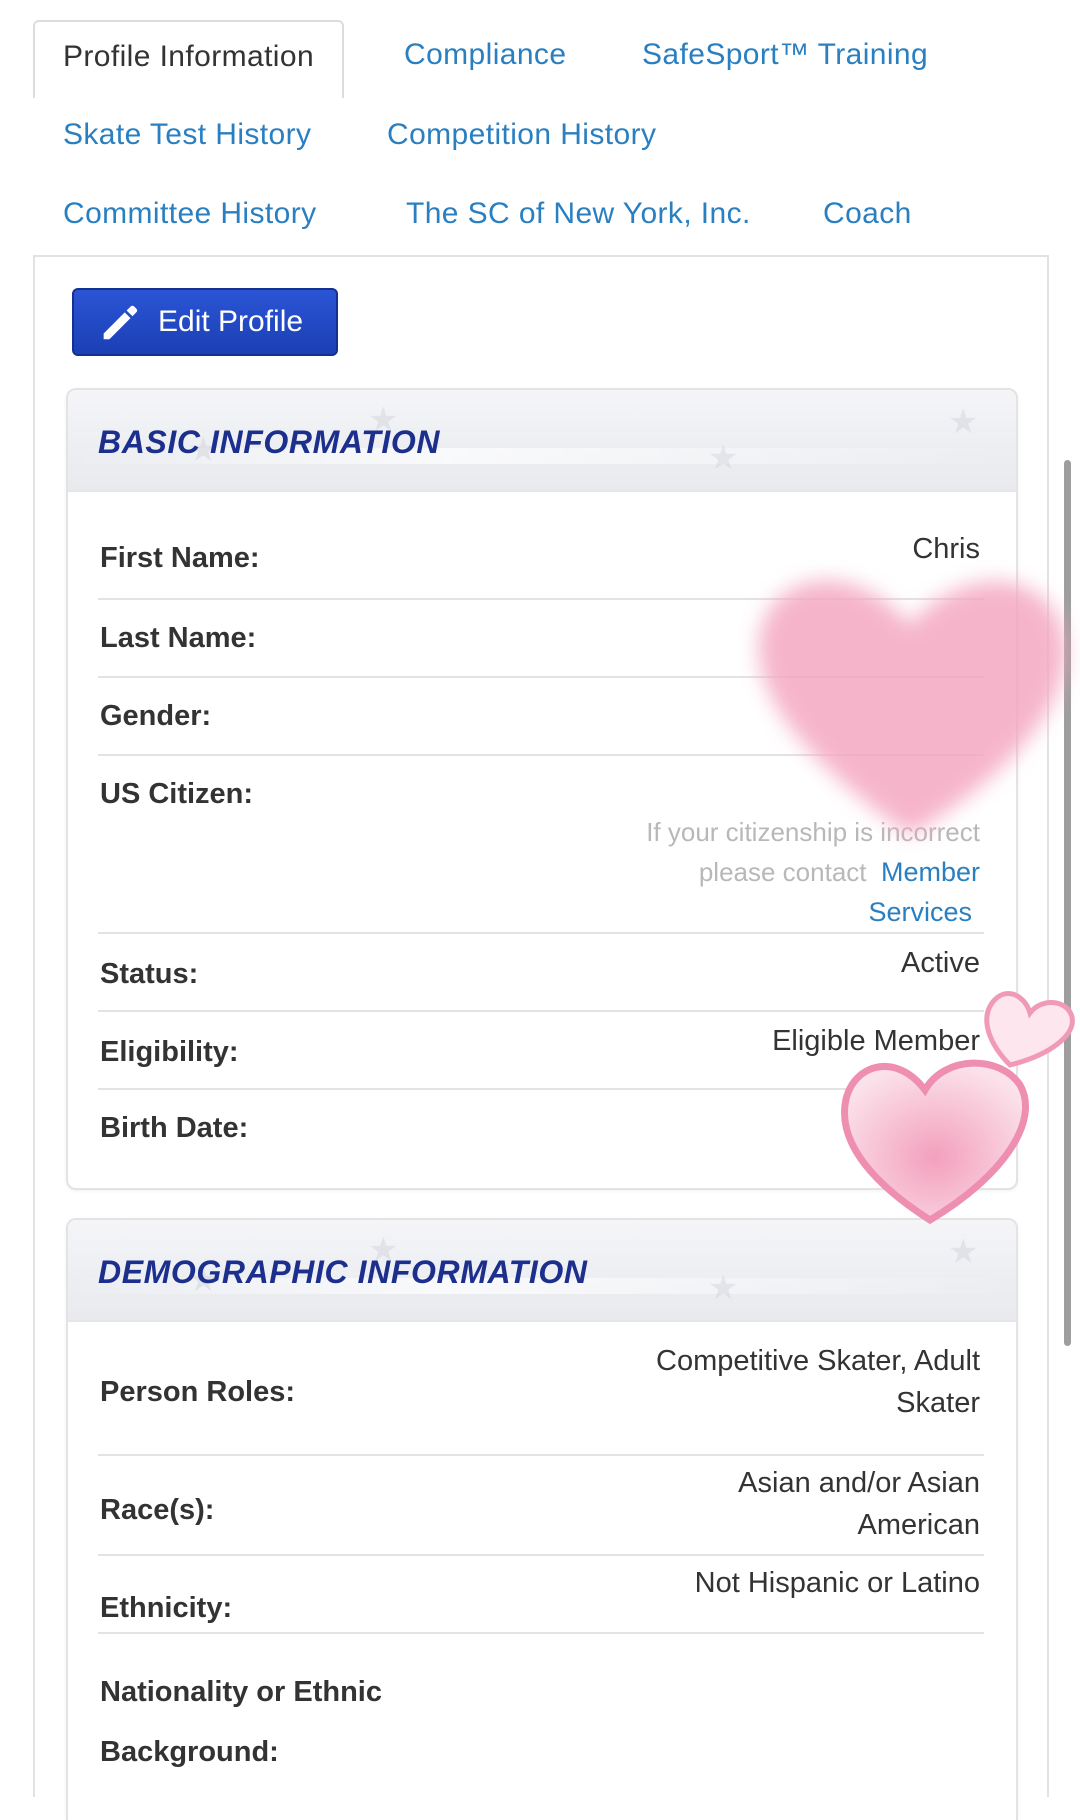 The image size is (1080, 1820). What do you see at coordinates (180, 558) in the screenshot?
I see `first-name-label: First Name:` at bounding box center [180, 558].